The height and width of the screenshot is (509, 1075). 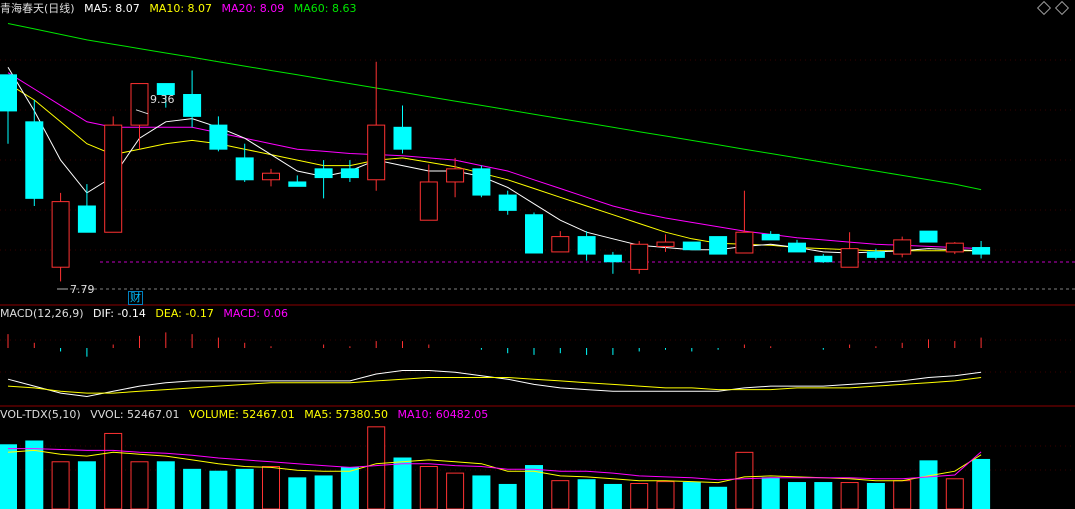 I want to click on vvol-legend: VVOL: 52467.01, so click(x=135, y=414).